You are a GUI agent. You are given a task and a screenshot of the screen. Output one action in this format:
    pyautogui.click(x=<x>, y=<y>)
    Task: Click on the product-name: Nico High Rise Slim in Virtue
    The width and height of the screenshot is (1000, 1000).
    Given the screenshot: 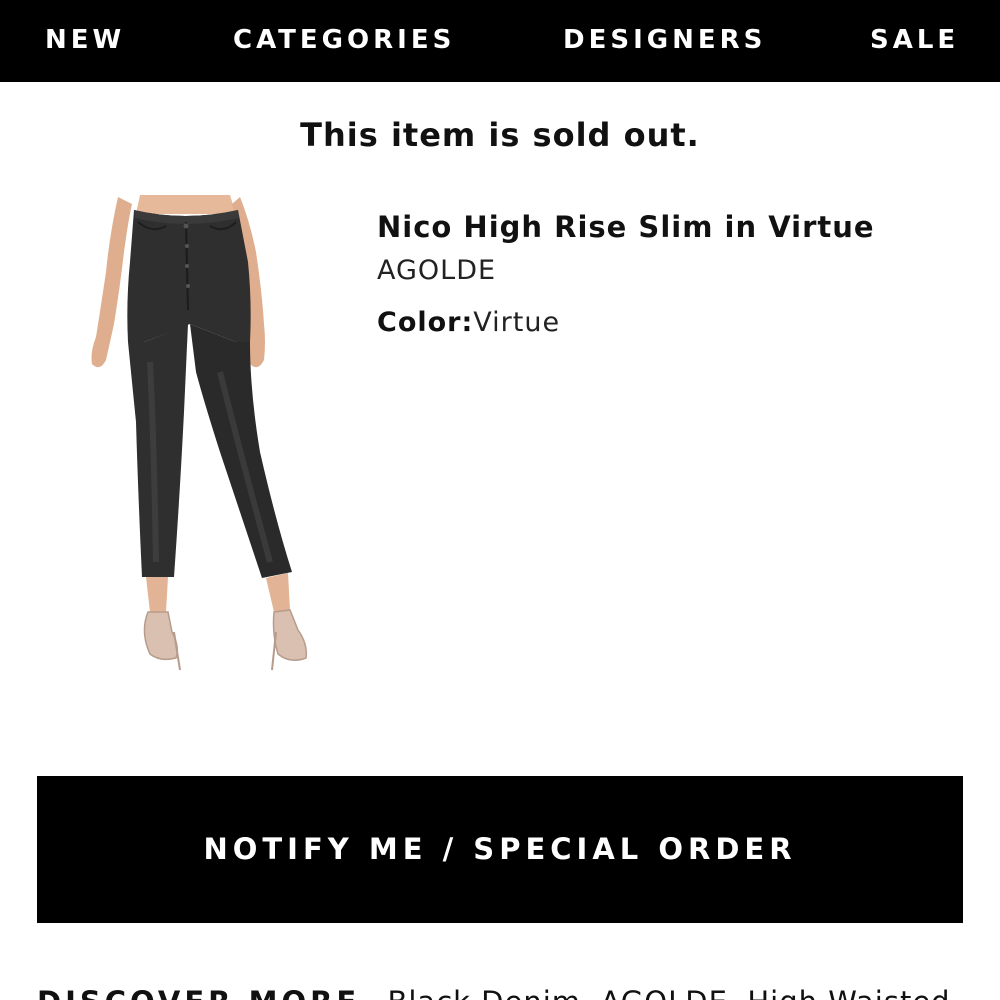 What is the action you would take?
    pyautogui.click(x=626, y=227)
    